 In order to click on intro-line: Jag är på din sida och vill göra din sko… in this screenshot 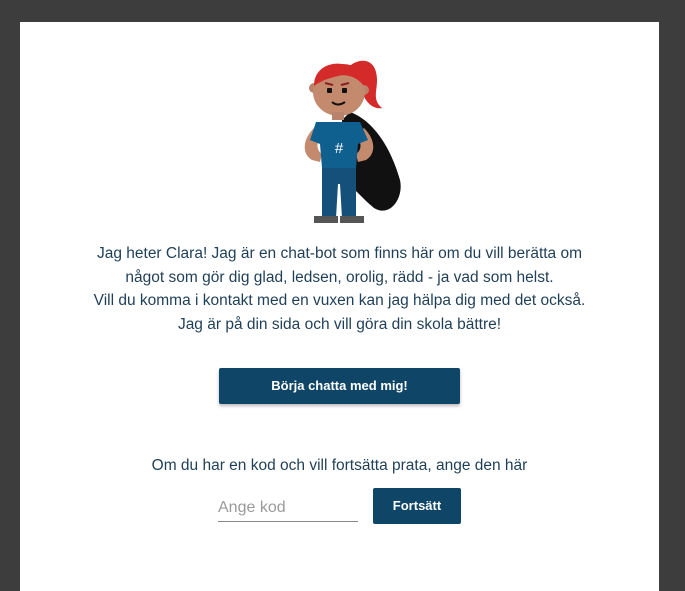, I will do `click(339, 324)`.